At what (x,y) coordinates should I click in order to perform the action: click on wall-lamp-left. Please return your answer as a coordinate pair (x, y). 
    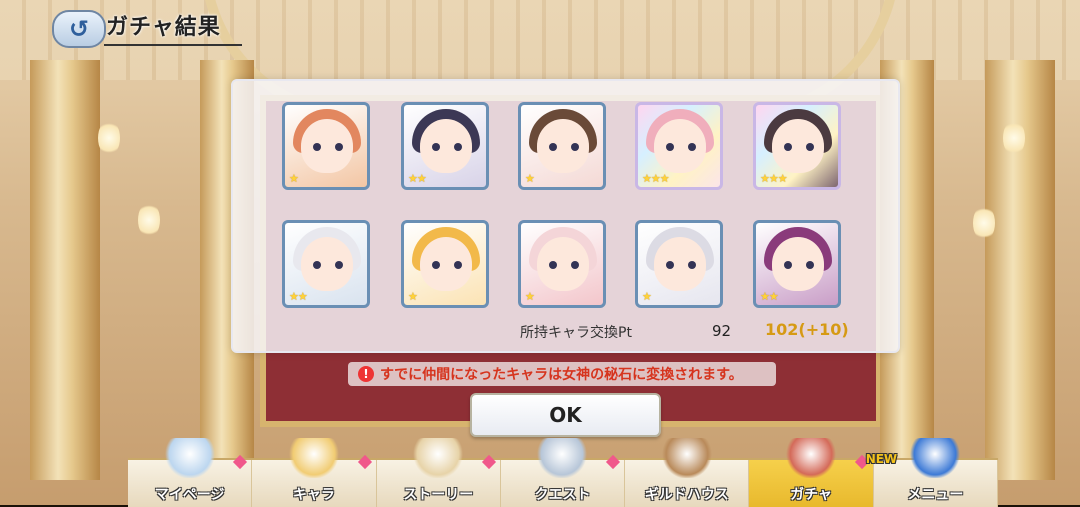
    Looking at the image, I should click on (109, 138).